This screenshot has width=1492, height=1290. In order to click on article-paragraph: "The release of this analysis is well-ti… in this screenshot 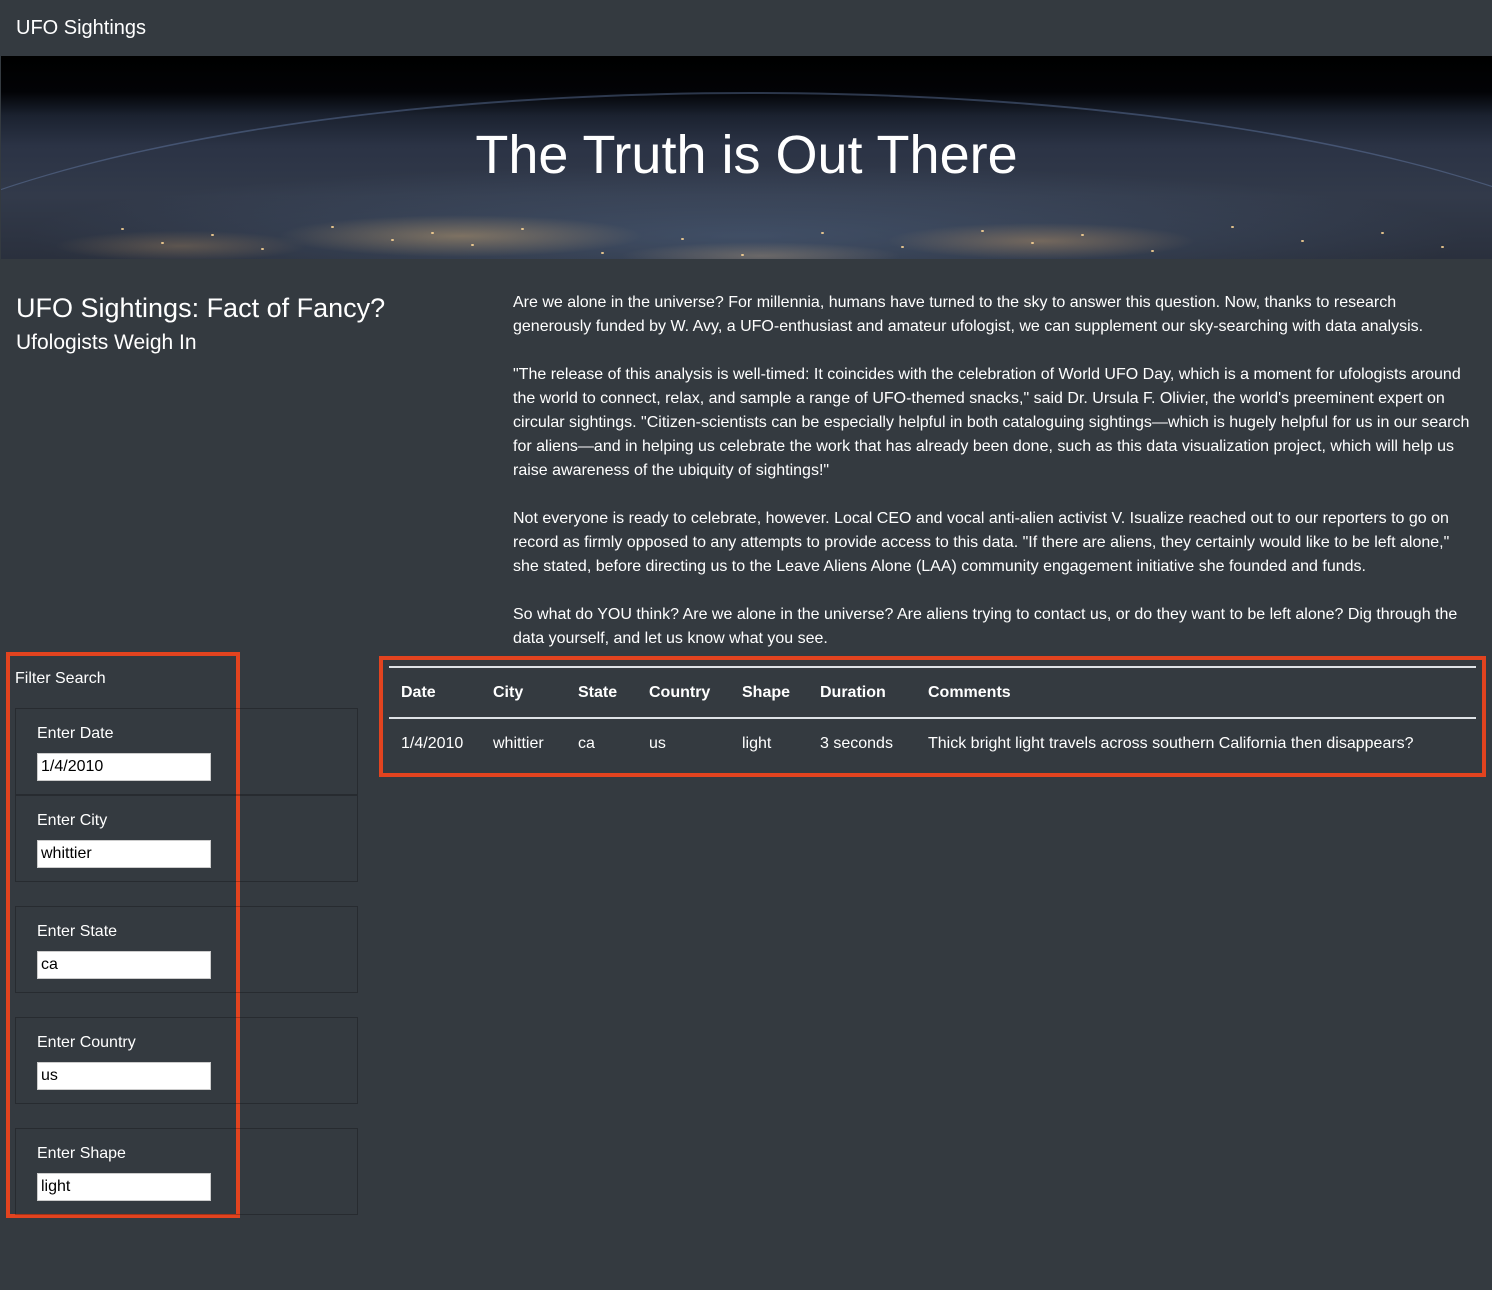, I will do `click(991, 422)`.